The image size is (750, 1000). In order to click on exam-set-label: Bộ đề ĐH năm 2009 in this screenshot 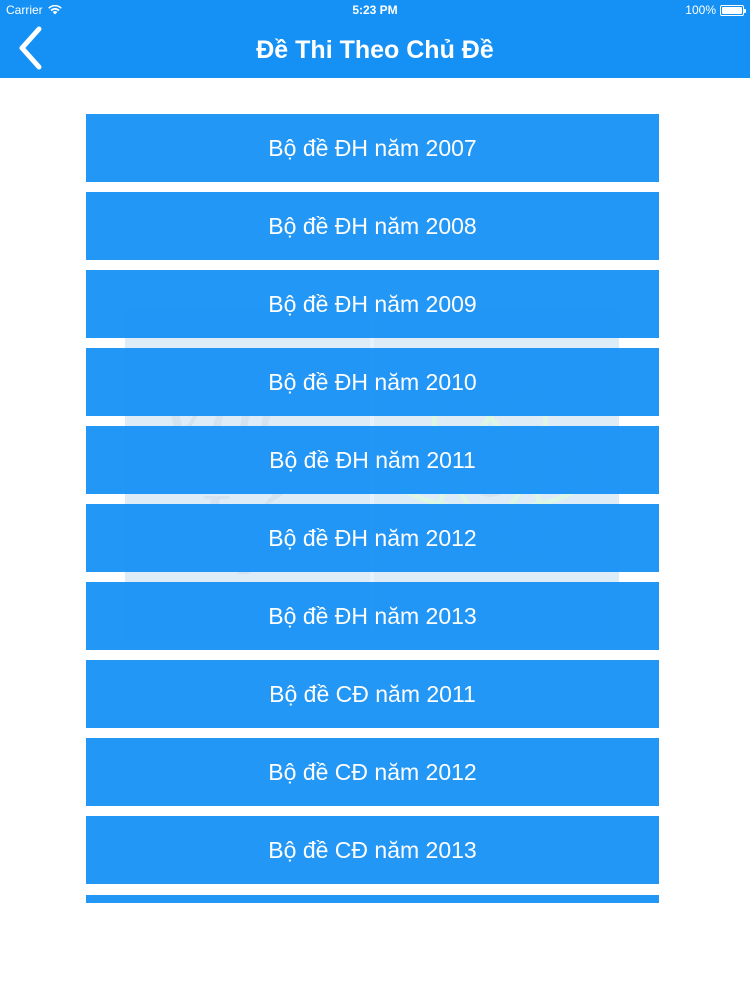, I will do `click(372, 303)`.